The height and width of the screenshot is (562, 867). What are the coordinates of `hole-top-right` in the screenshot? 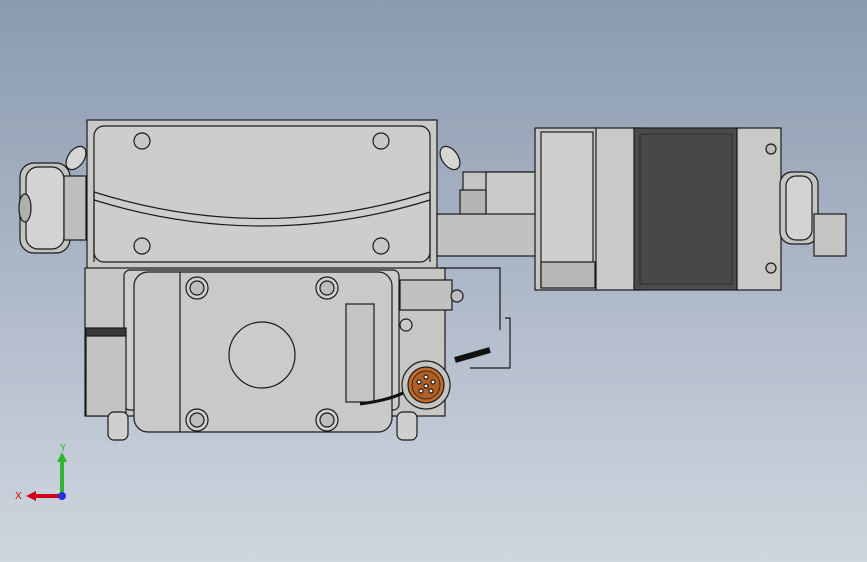 It's located at (381, 141).